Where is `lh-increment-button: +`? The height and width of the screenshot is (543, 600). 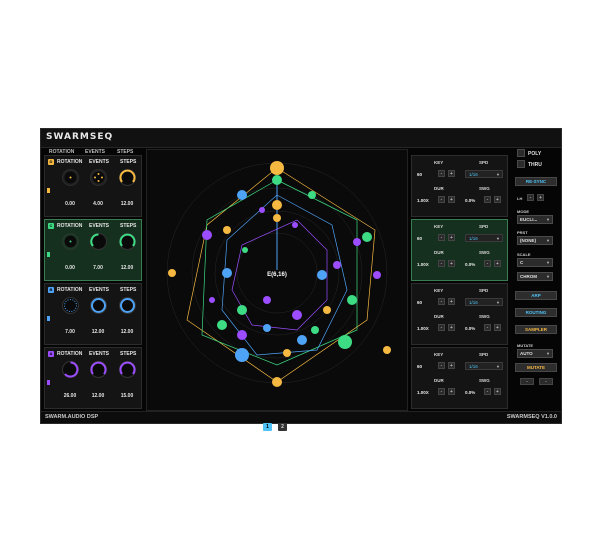
lh-increment-button: + is located at coordinates (540, 197).